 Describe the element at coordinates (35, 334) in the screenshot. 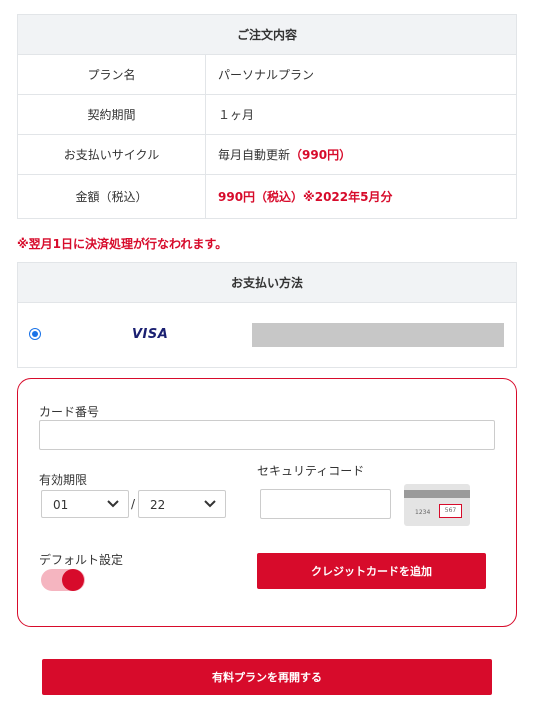

I see `saved-card-radio` at that location.